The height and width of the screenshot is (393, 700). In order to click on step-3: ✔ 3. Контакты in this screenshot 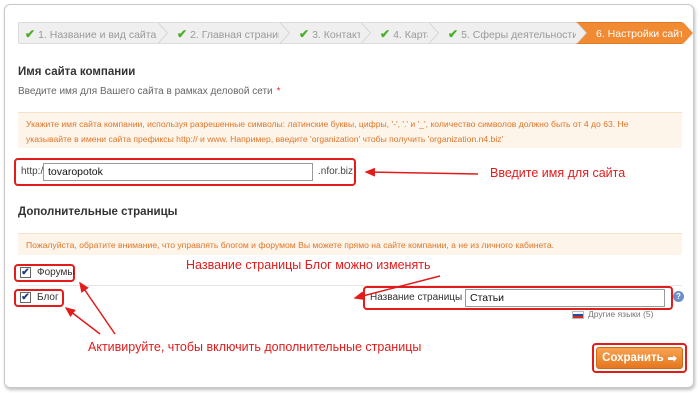, I will do `click(325, 33)`.